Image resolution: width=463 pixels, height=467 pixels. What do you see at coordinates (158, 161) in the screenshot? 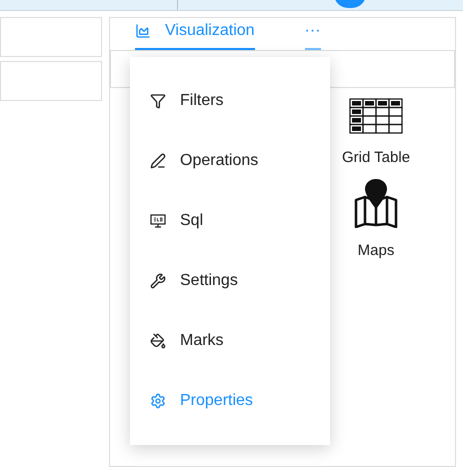
I see `pen-icon` at bounding box center [158, 161].